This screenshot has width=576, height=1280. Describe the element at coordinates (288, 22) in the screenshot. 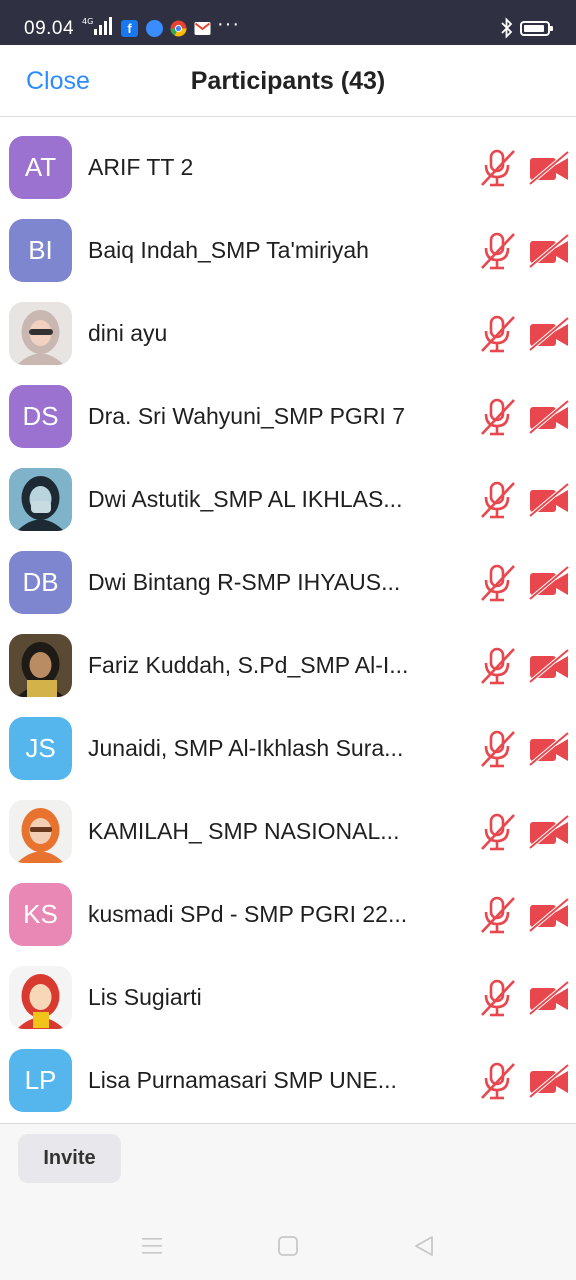

I see `status-bar: 09.04 4G f ···` at that location.